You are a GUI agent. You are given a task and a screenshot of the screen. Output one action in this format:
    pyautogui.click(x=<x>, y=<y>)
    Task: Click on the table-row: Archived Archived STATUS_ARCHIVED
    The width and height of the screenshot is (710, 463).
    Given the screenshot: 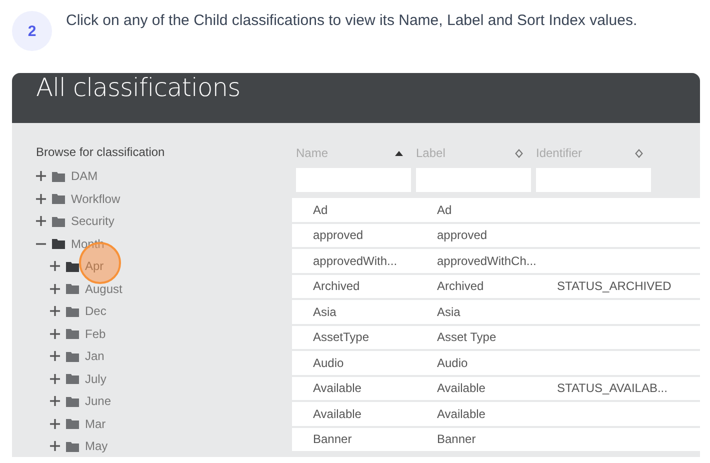 What is the action you would take?
    pyautogui.click(x=496, y=286)
    